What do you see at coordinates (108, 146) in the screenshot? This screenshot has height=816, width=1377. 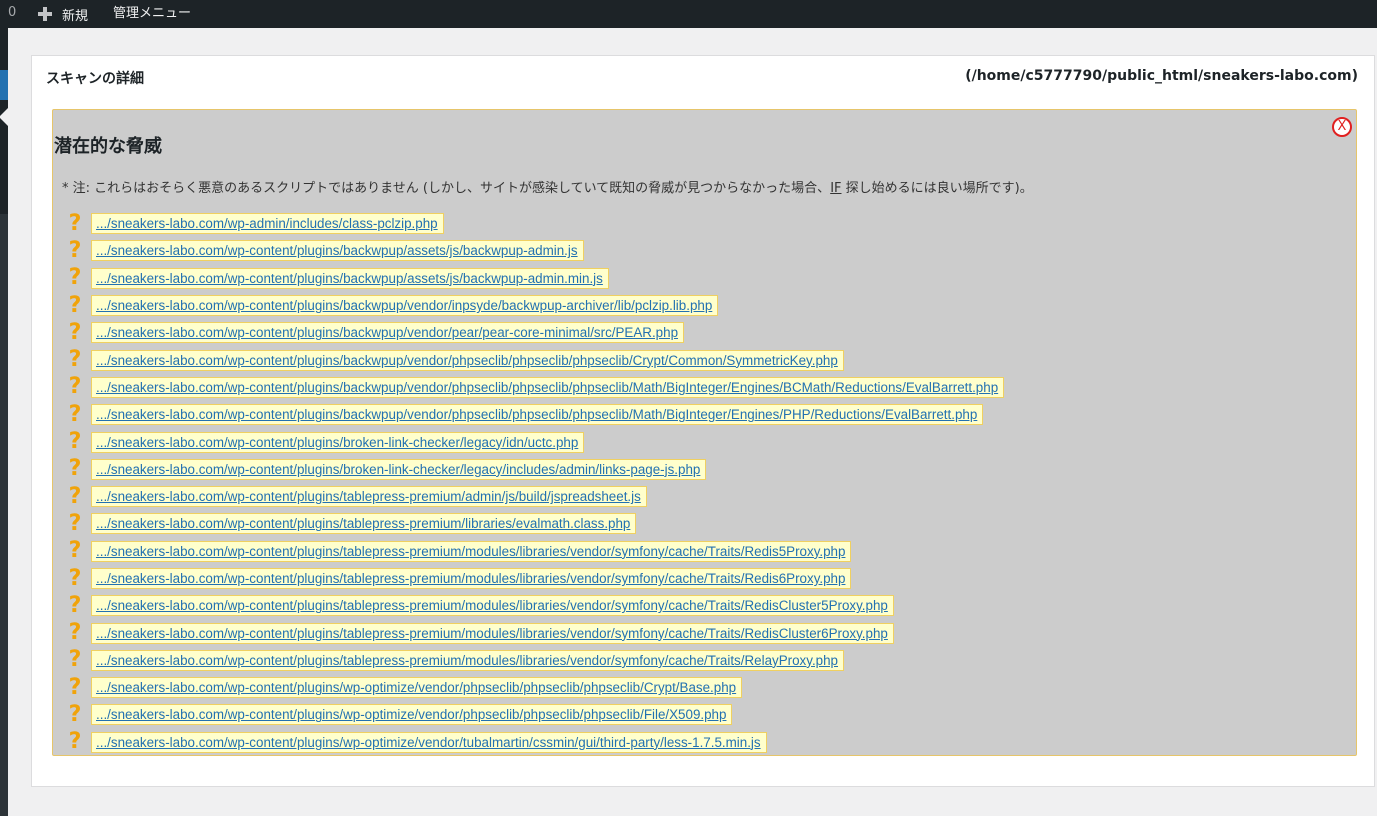 I see `threats-heading: 潜在的な脅威` at bounding box center [108, 146].